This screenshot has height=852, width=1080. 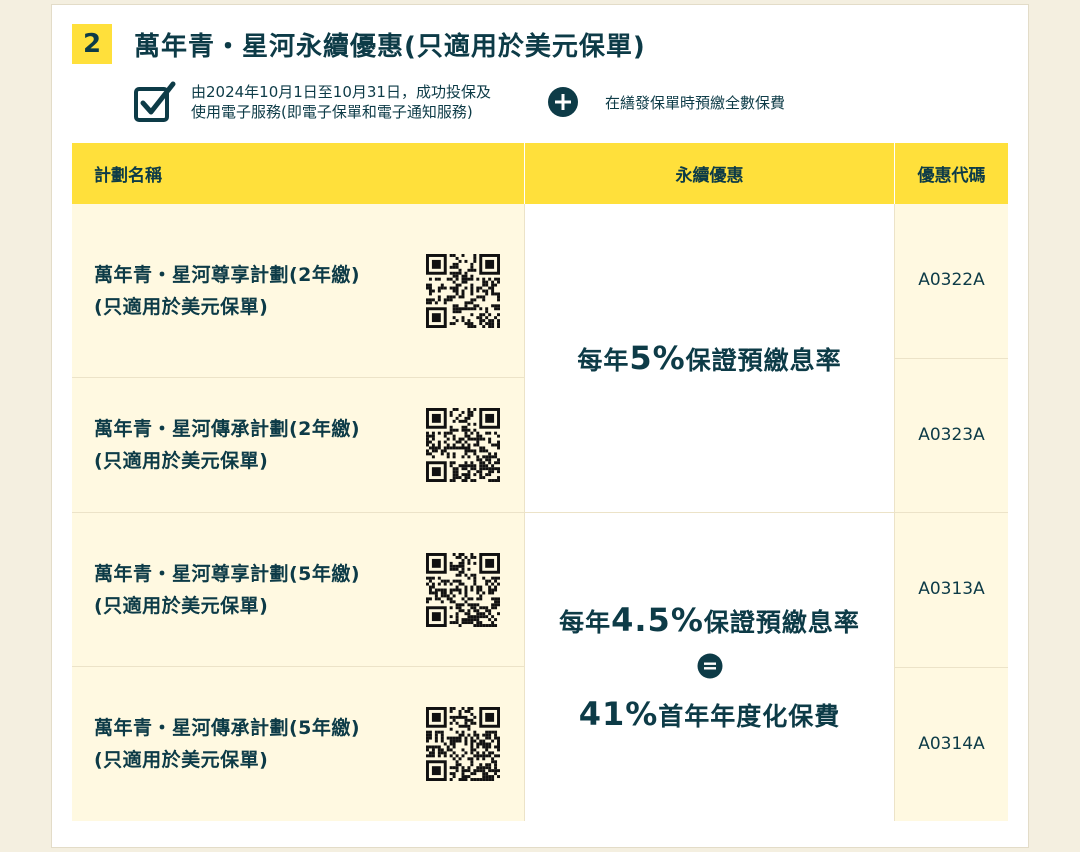 What do you see at coordinates (749, 716) in the screenshot?
I see `equivalent-suffix: 首年年度化保費` at bounding box center [749, 716].